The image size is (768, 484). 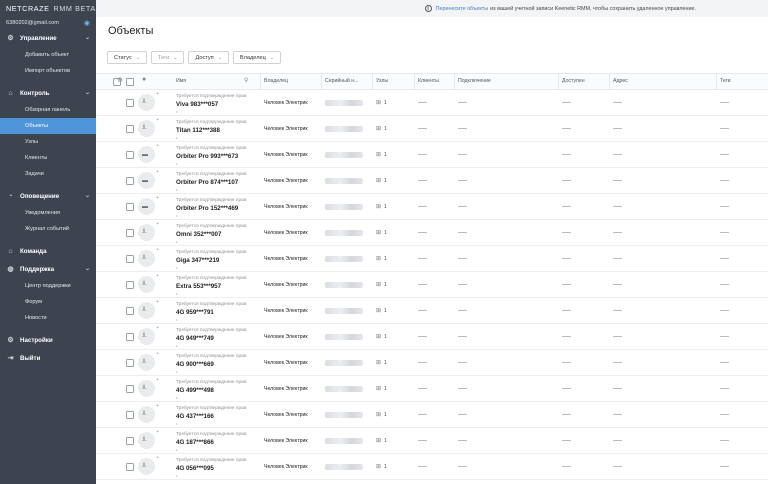 What do you see at coordinates (276, 81) in the screenshot?
I see `col-owner: Владелец` at bounding box center [276, 81].